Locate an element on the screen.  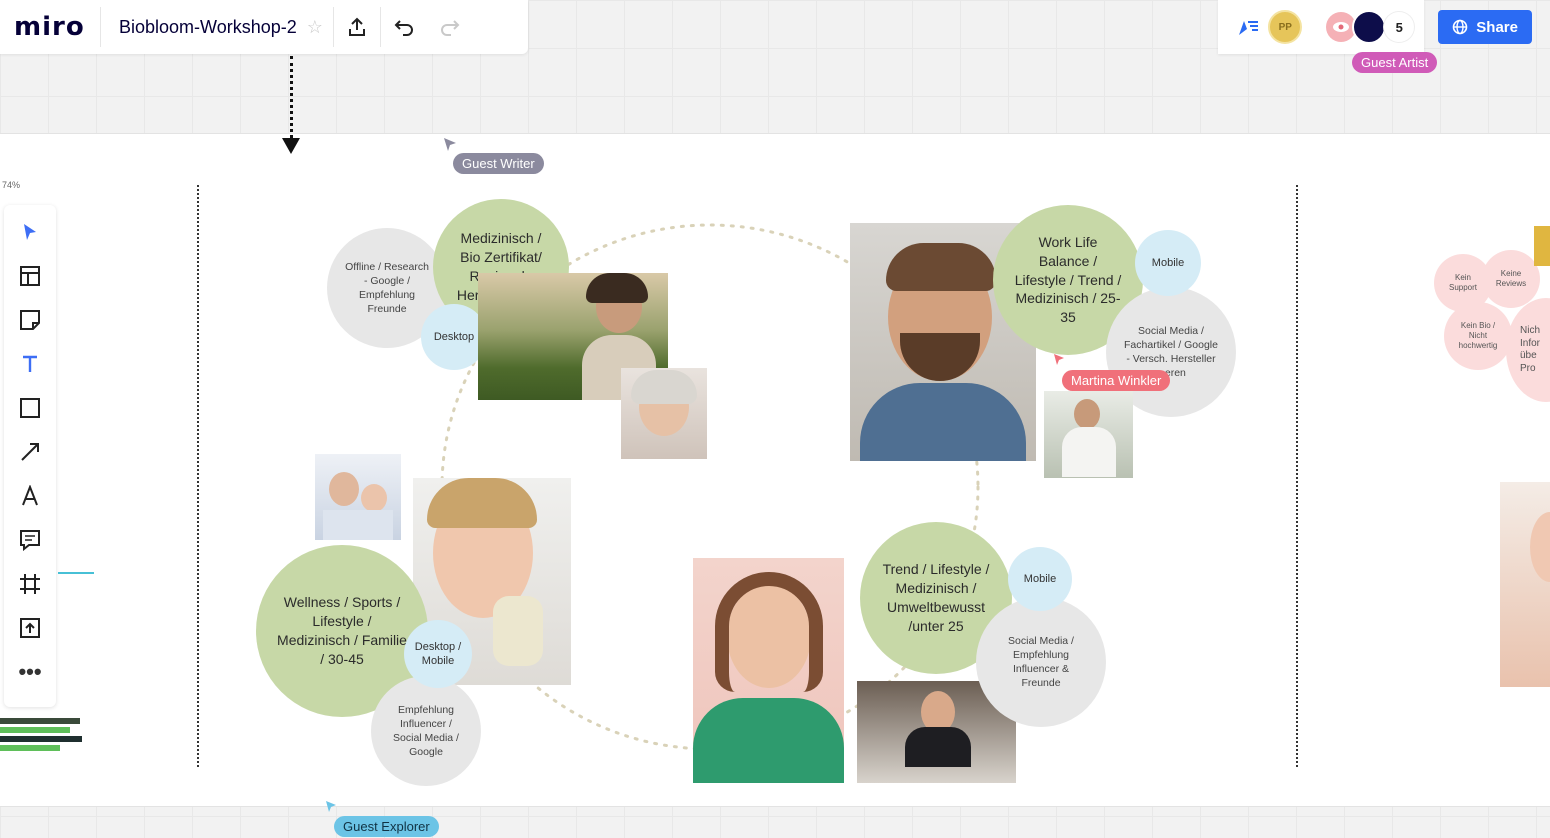
mini-chart-fragment is located at coordinates (42, 740).